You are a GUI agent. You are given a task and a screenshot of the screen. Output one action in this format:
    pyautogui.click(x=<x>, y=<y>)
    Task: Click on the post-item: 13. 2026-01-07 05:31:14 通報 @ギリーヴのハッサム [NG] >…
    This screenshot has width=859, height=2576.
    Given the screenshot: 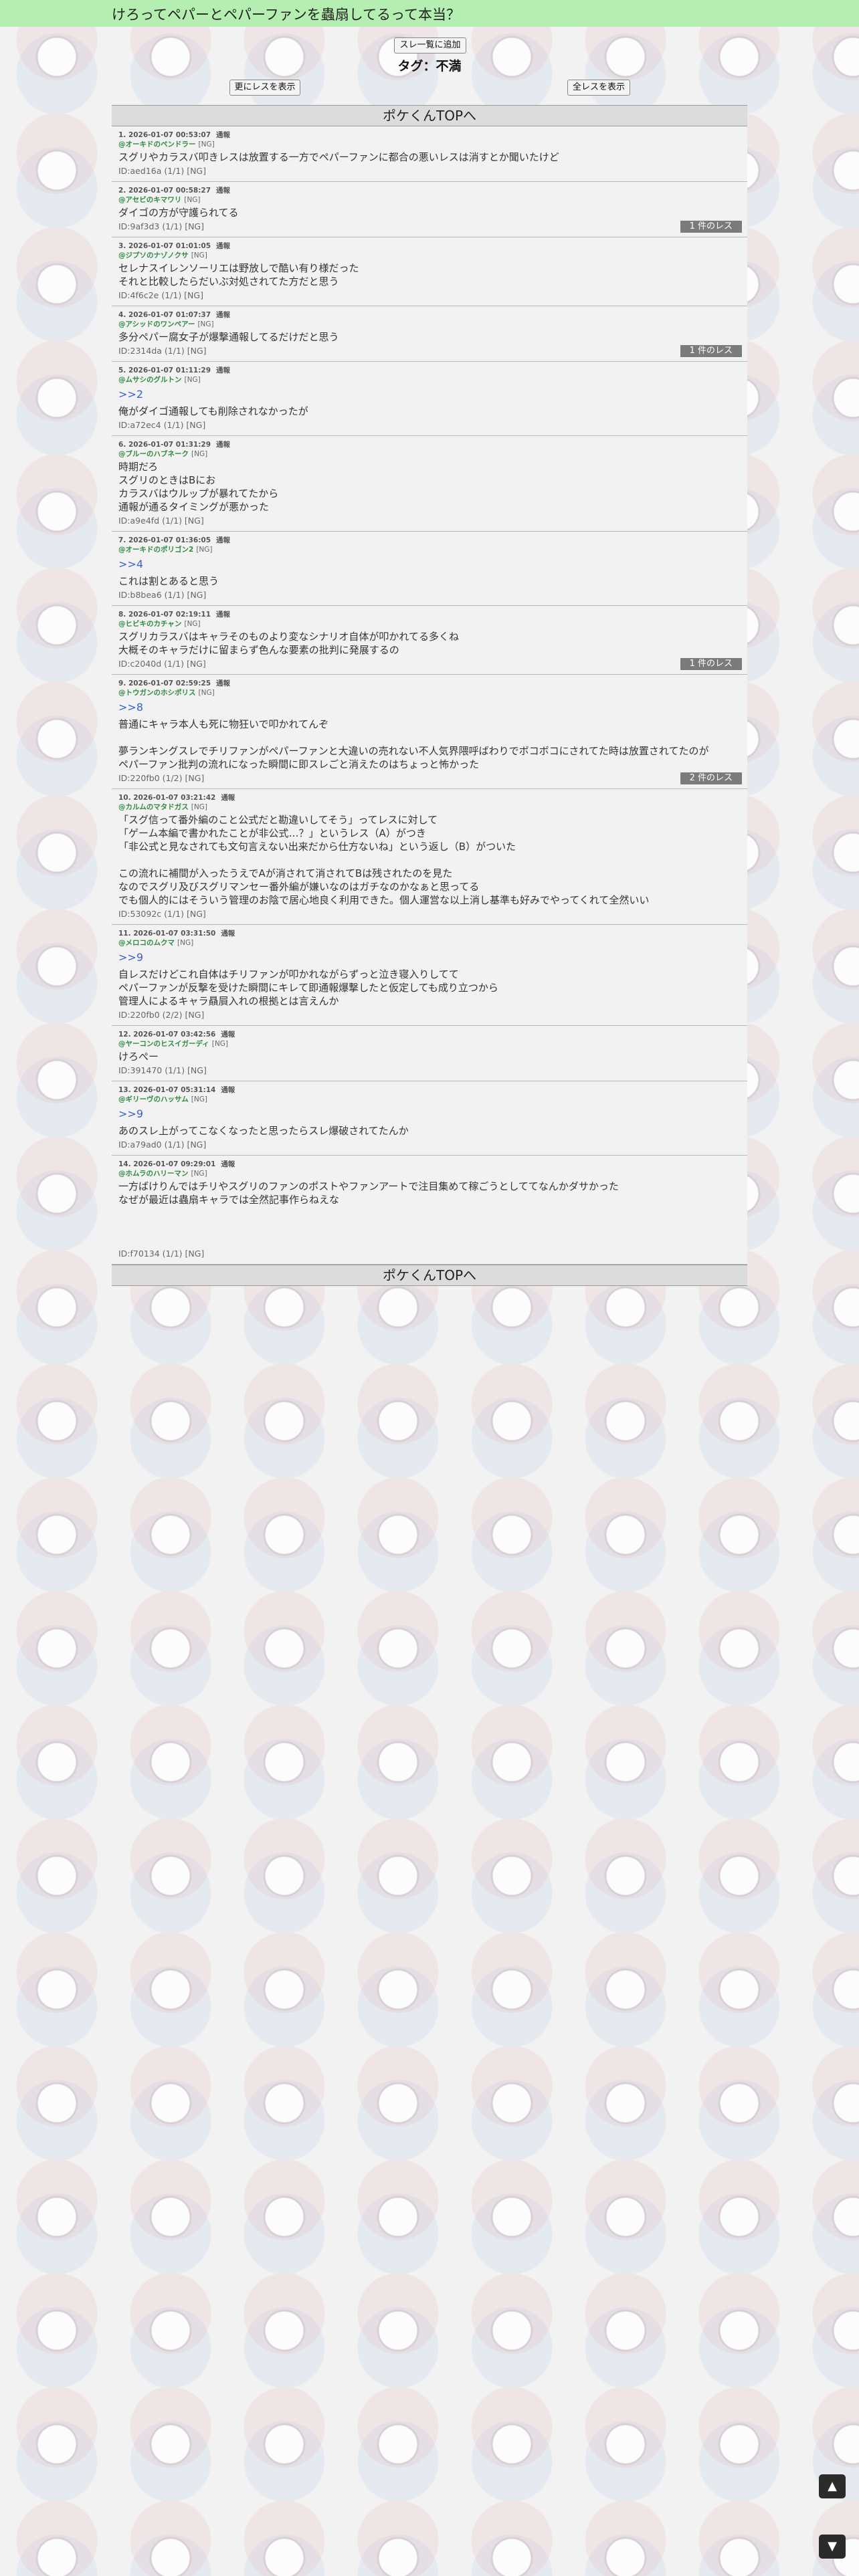 What is the action you would take?
    pyautogui.click(x=429, y=1118)
    